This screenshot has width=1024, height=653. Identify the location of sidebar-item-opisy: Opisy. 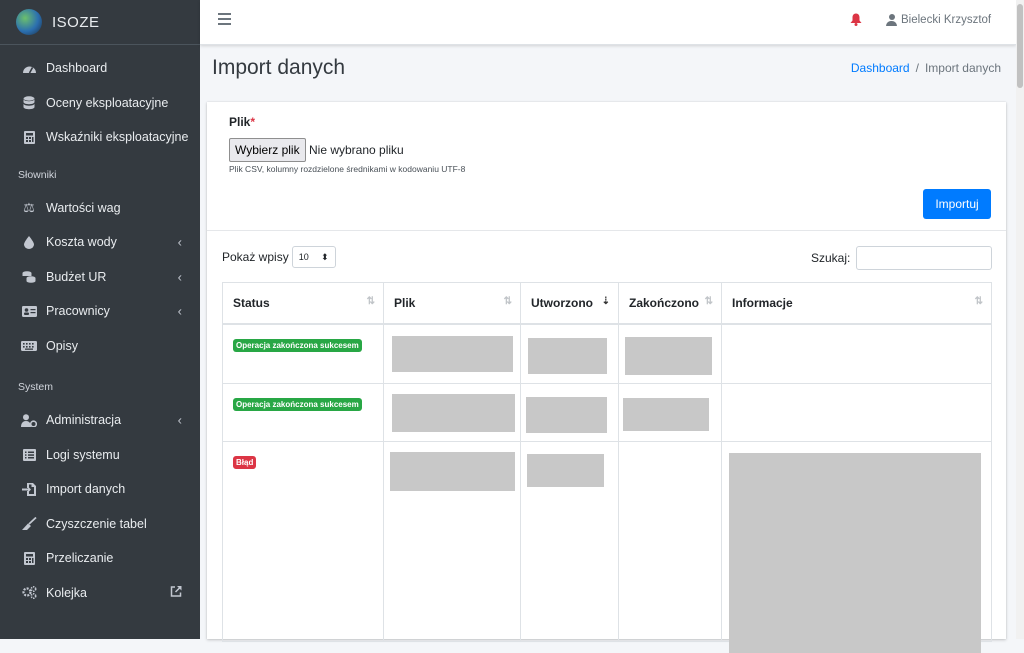
(100, 346).